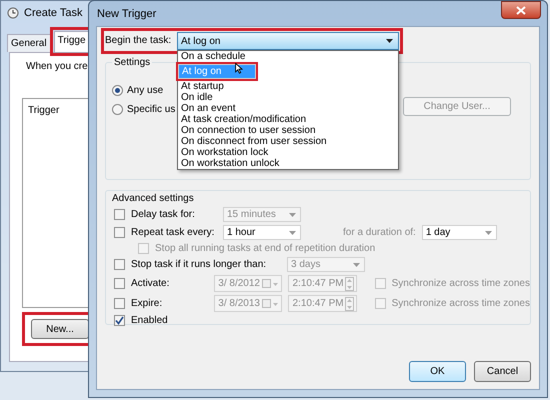  What do you see at coordinates (126, 14) in the screenshot?
I see `dialog-title: New Trigger` at bounding box center [126, 14].